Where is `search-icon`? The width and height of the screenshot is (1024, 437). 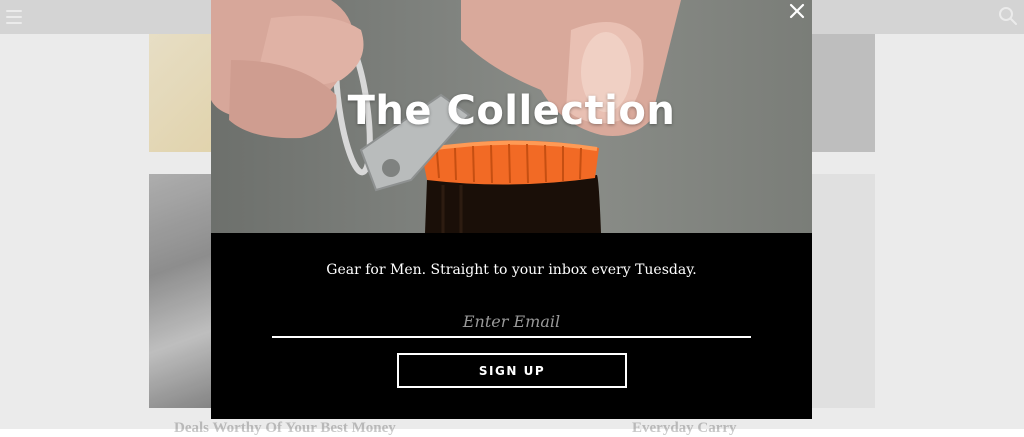 search-icon is located at coordinates (1008, 16).